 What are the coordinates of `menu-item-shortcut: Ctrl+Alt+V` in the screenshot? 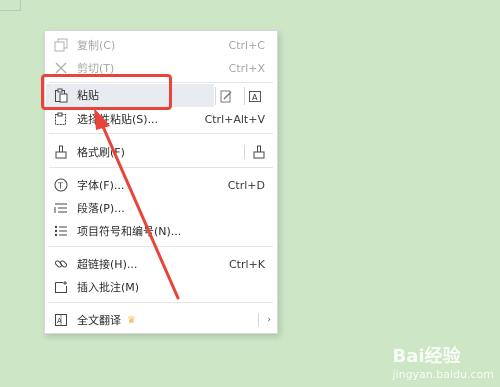 It's located at (234, 119).